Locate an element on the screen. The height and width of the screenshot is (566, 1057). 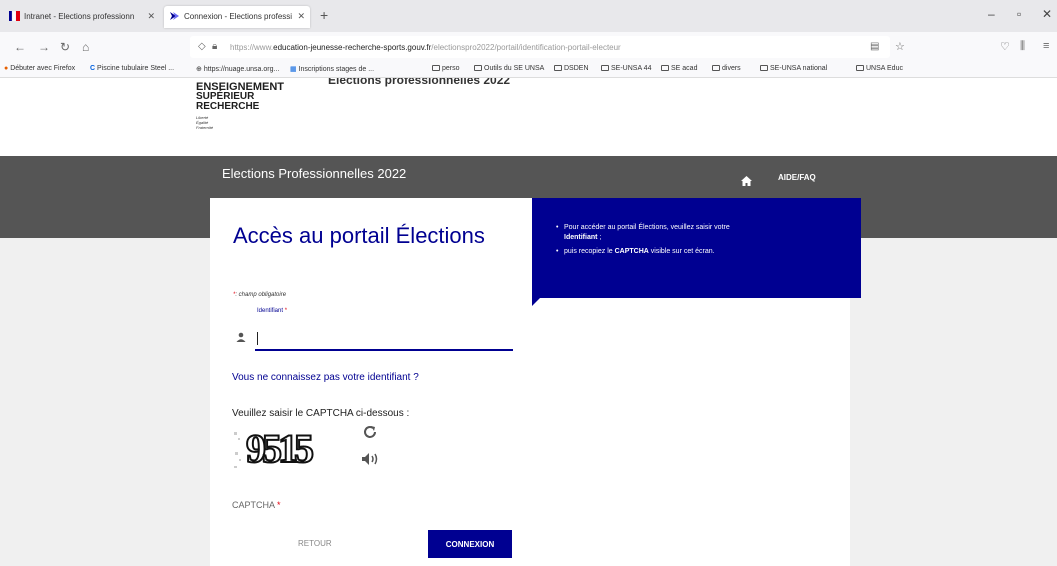
forward-icon: → is located at coordinates (44, 47).